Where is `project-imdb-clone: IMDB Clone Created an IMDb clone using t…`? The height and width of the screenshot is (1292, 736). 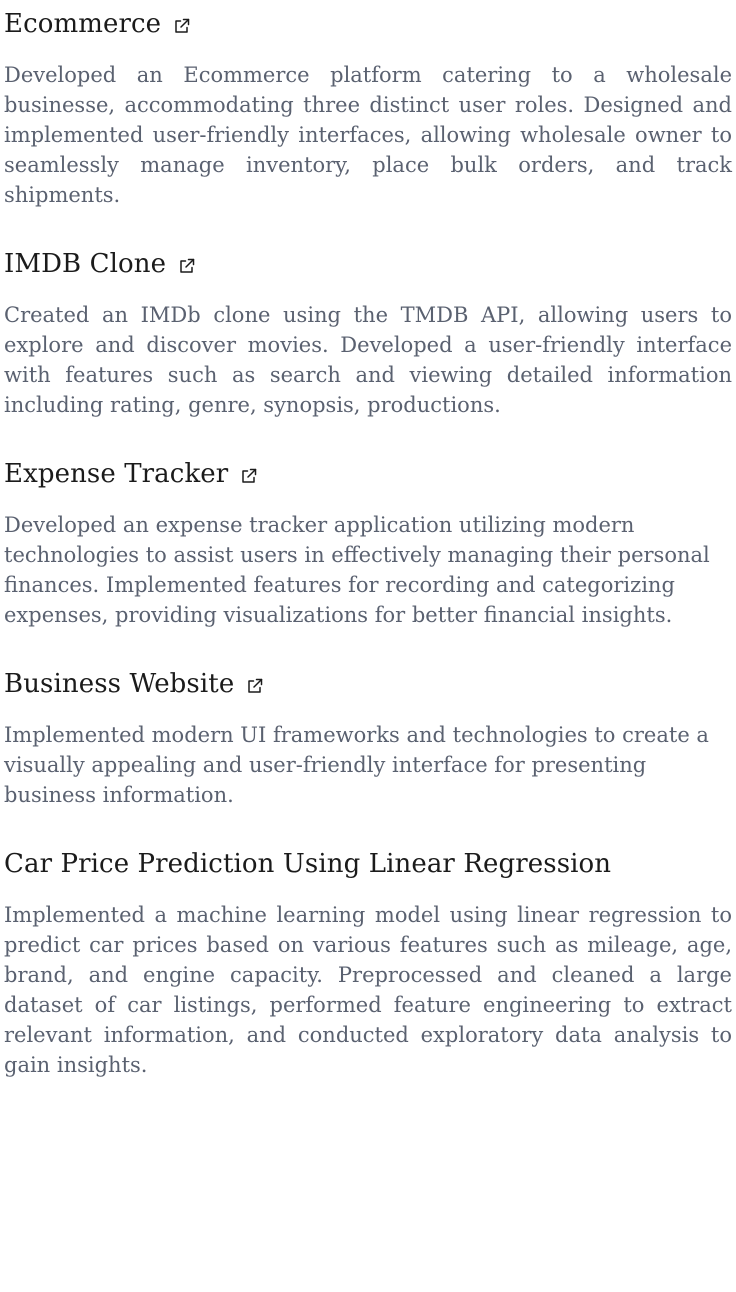 project-imdb-clone: IMDB Clone Created an IMDb clone using t… is located at coordinates (368, 330).